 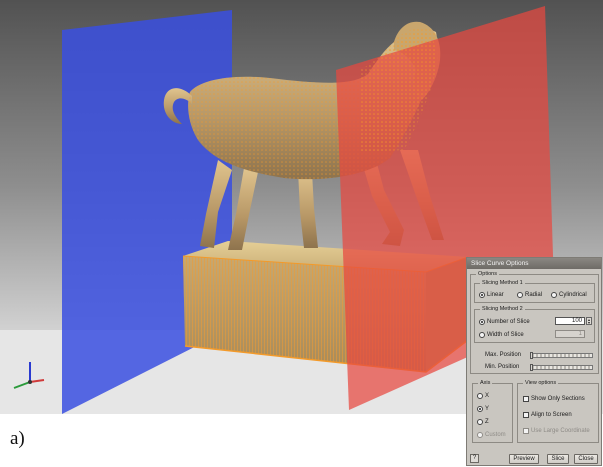 I want to click on radio-width-of-slice-indicator, so click(x=482, y=335).